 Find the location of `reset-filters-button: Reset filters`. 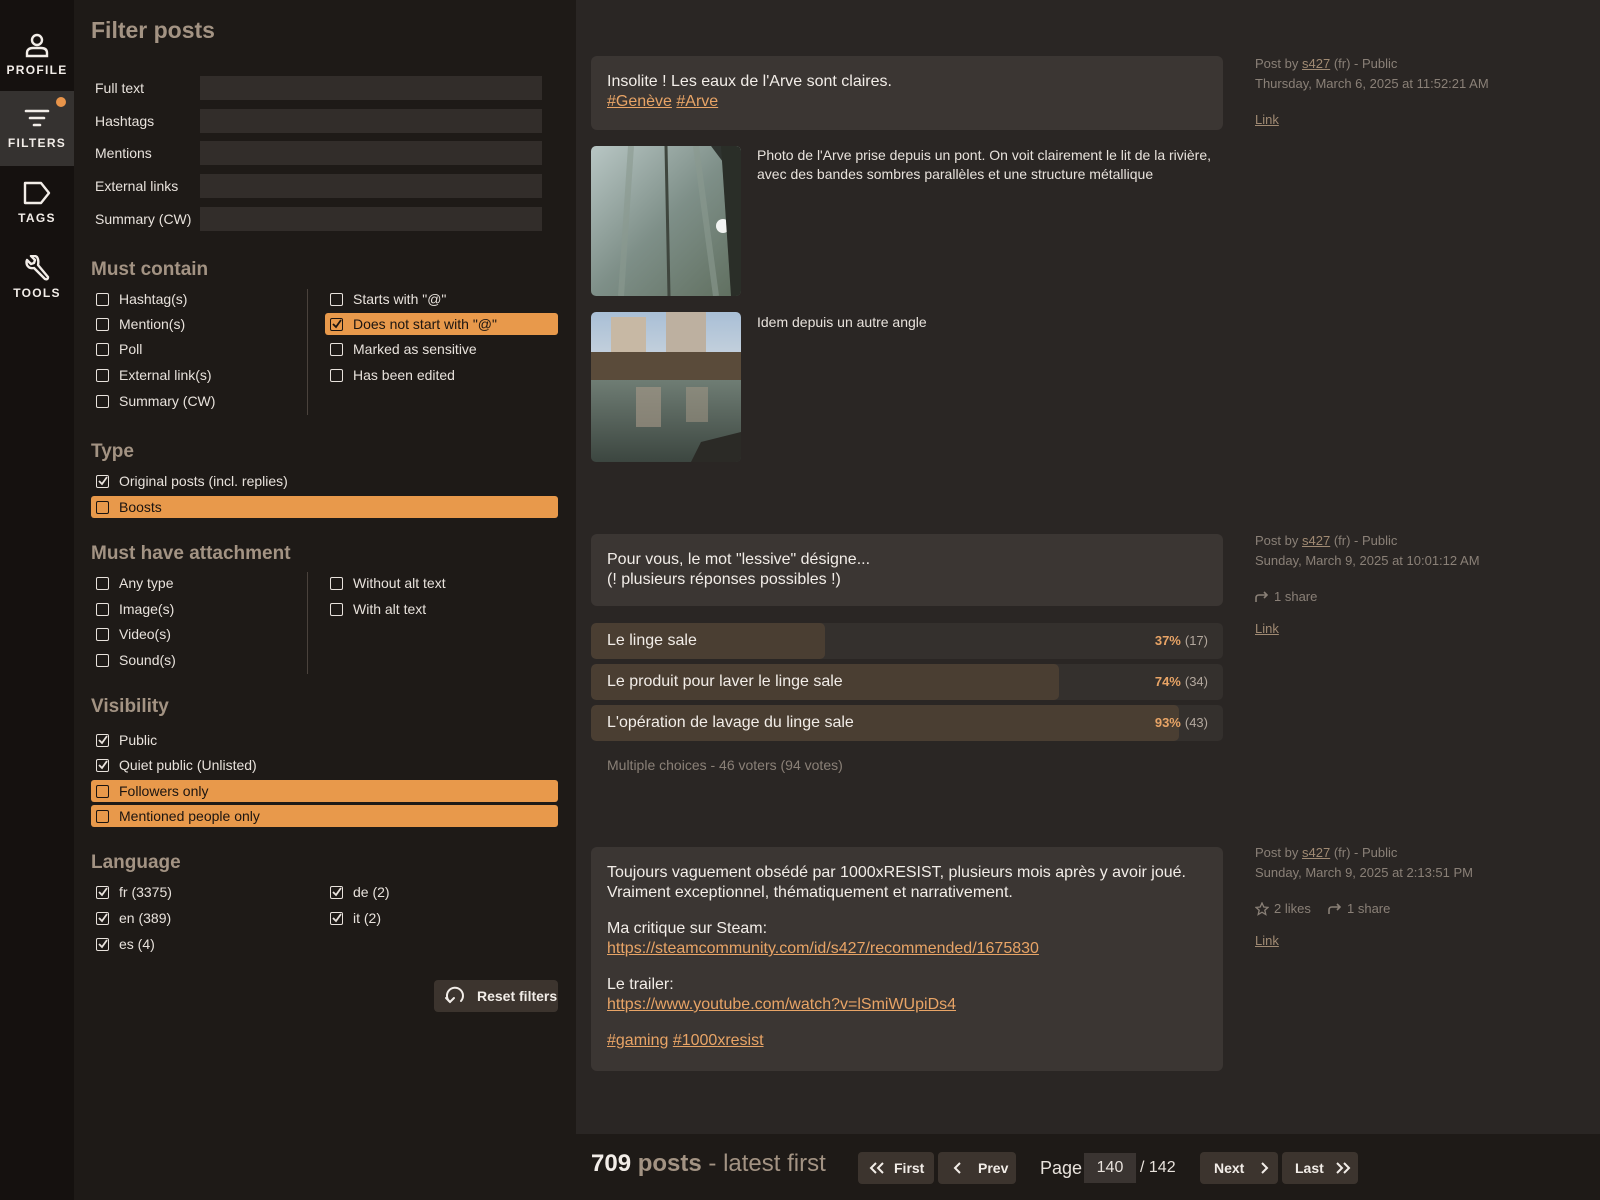

reset-filters-button: Reset filters is located at coordinates (496, 996).